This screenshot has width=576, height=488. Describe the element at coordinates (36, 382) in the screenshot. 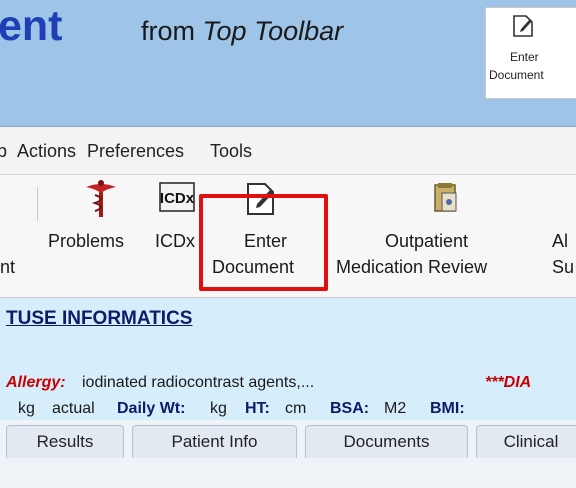

I see `allergy-label: Allergy:` at that location.